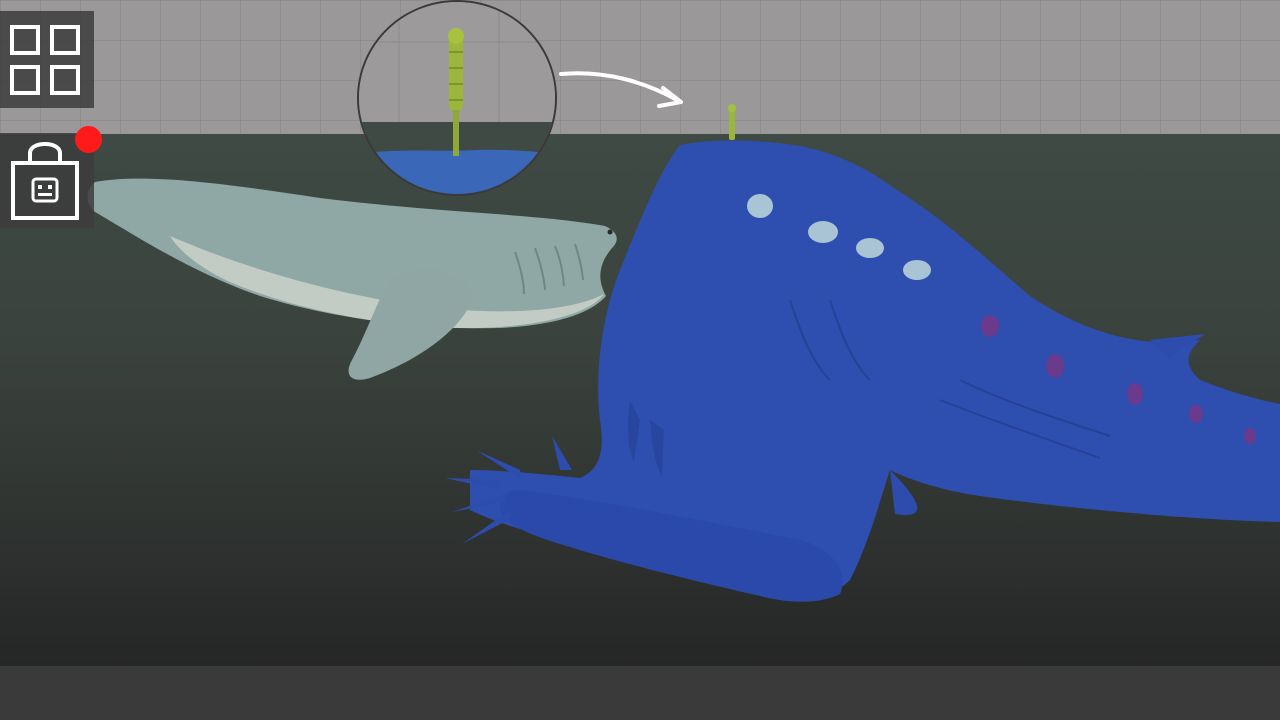  Describe the element at coordinates (732, 122) in the screenshot. I see `melon-ragdoll` at that location.